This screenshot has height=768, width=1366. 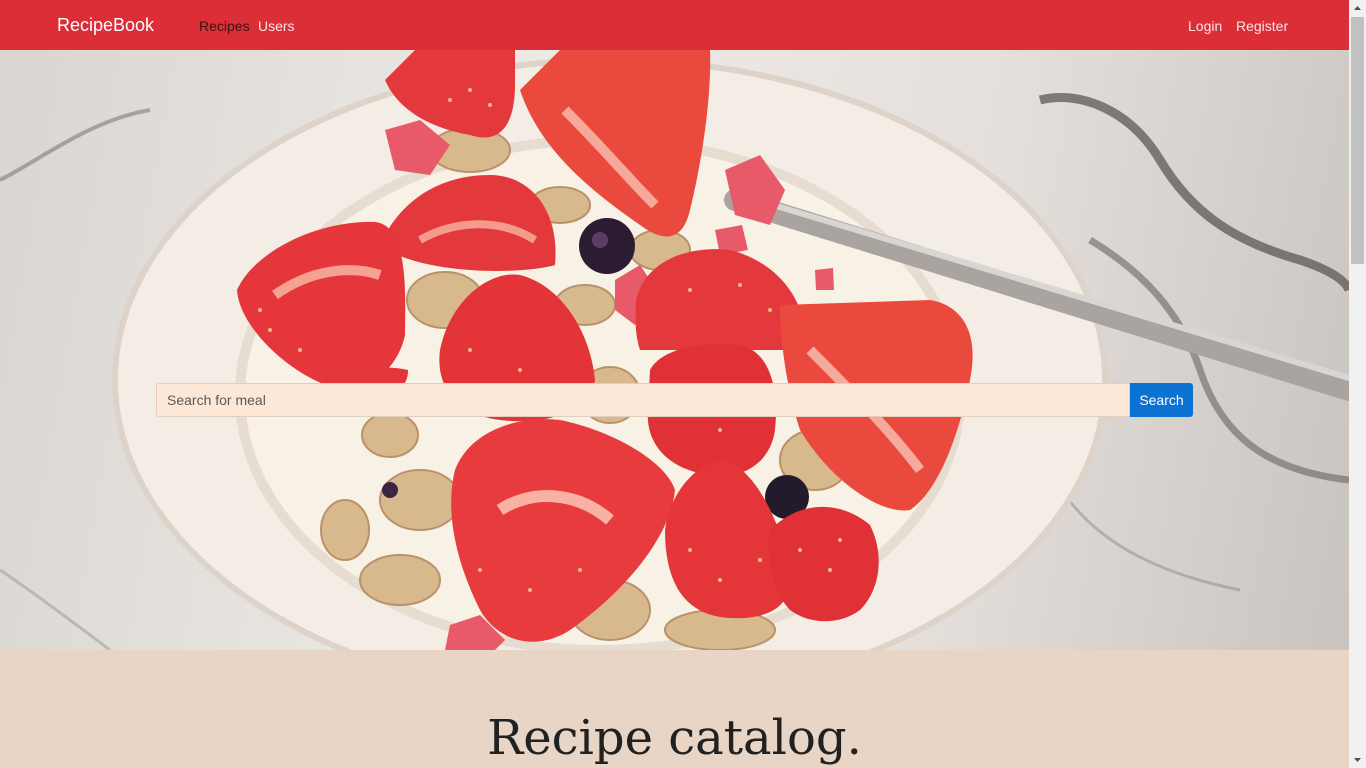 What do you see at coordinates (224, 26) in the screenshot?
I see `nav-link-recipes: Recipes` at bounding box center [224, 26].